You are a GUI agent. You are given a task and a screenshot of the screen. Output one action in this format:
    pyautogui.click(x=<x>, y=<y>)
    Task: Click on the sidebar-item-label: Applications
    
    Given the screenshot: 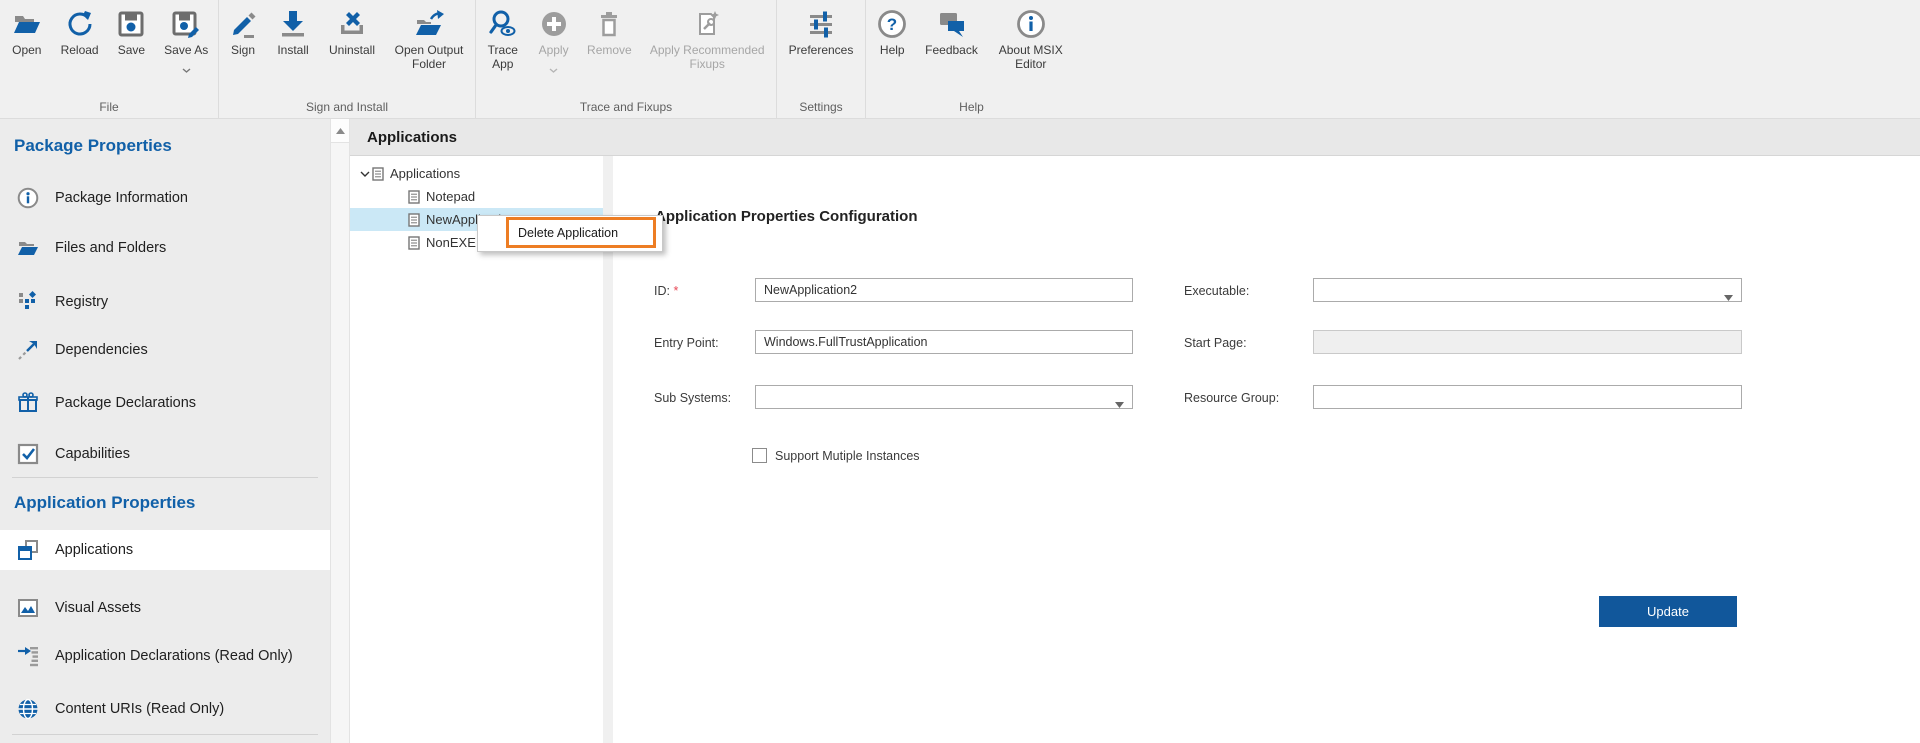 What is the action you would take?
    pyautogui.click(x=94, y=550)
    